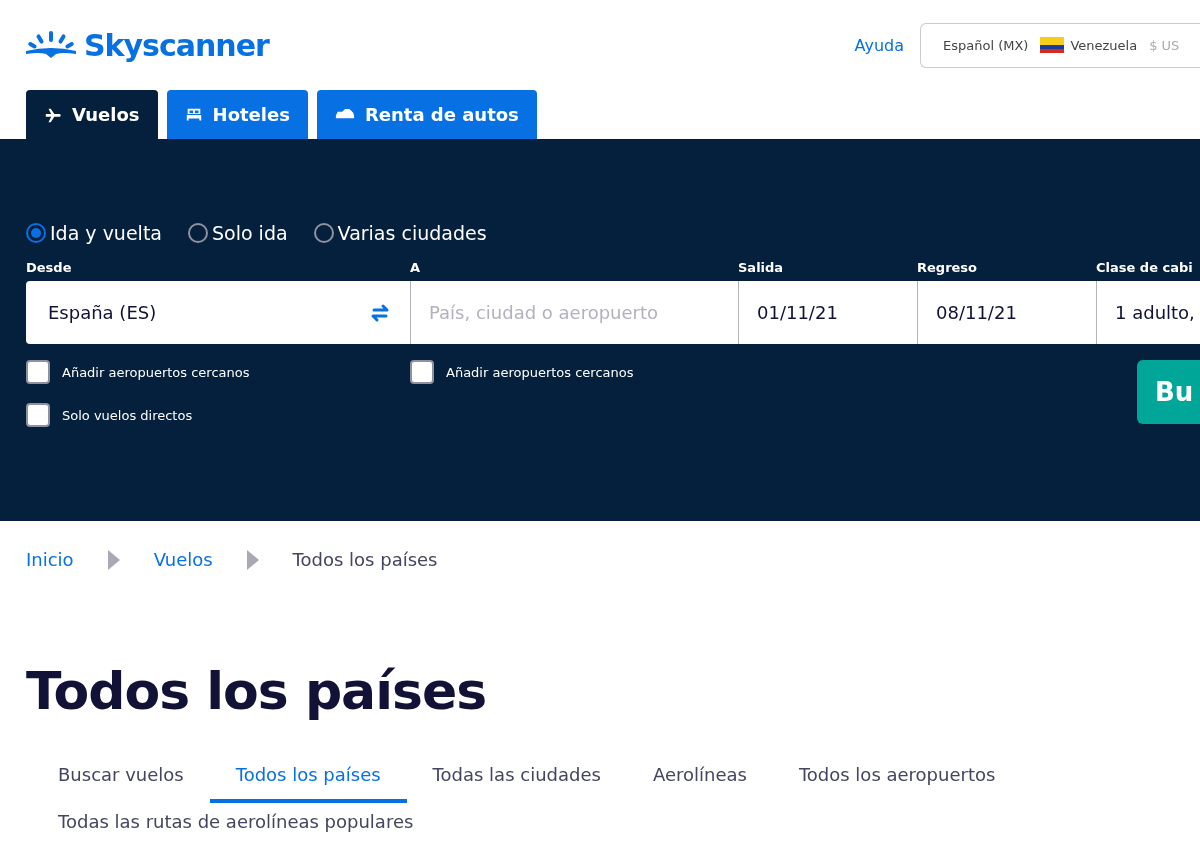  I want to click on product-tab: Renta de autos, so click(426, 114).